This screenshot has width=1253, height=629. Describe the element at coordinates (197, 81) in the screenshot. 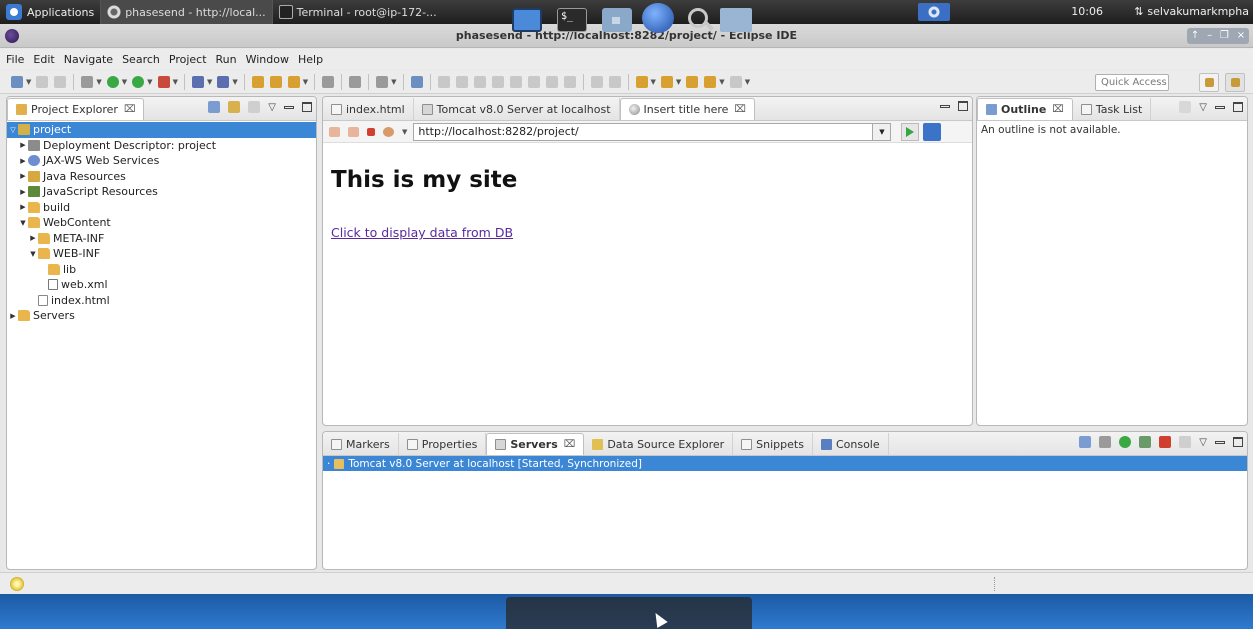

I see `new-server-icon` at that location.